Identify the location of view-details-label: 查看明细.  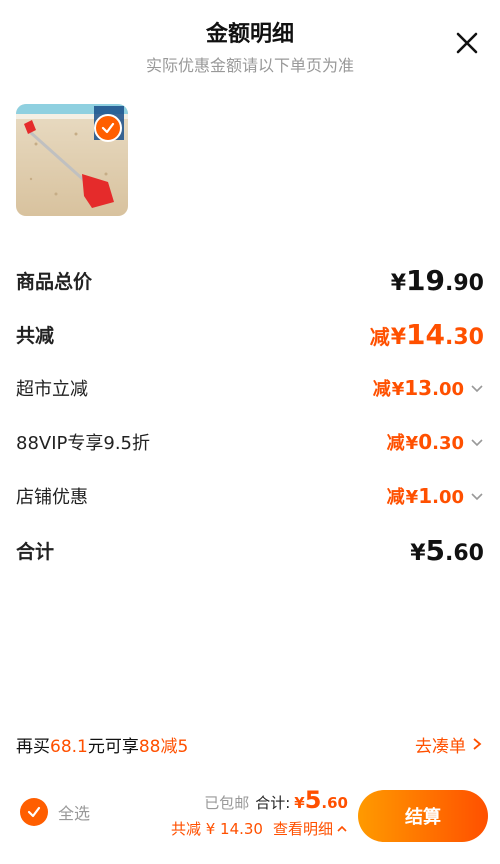
(302, 829).